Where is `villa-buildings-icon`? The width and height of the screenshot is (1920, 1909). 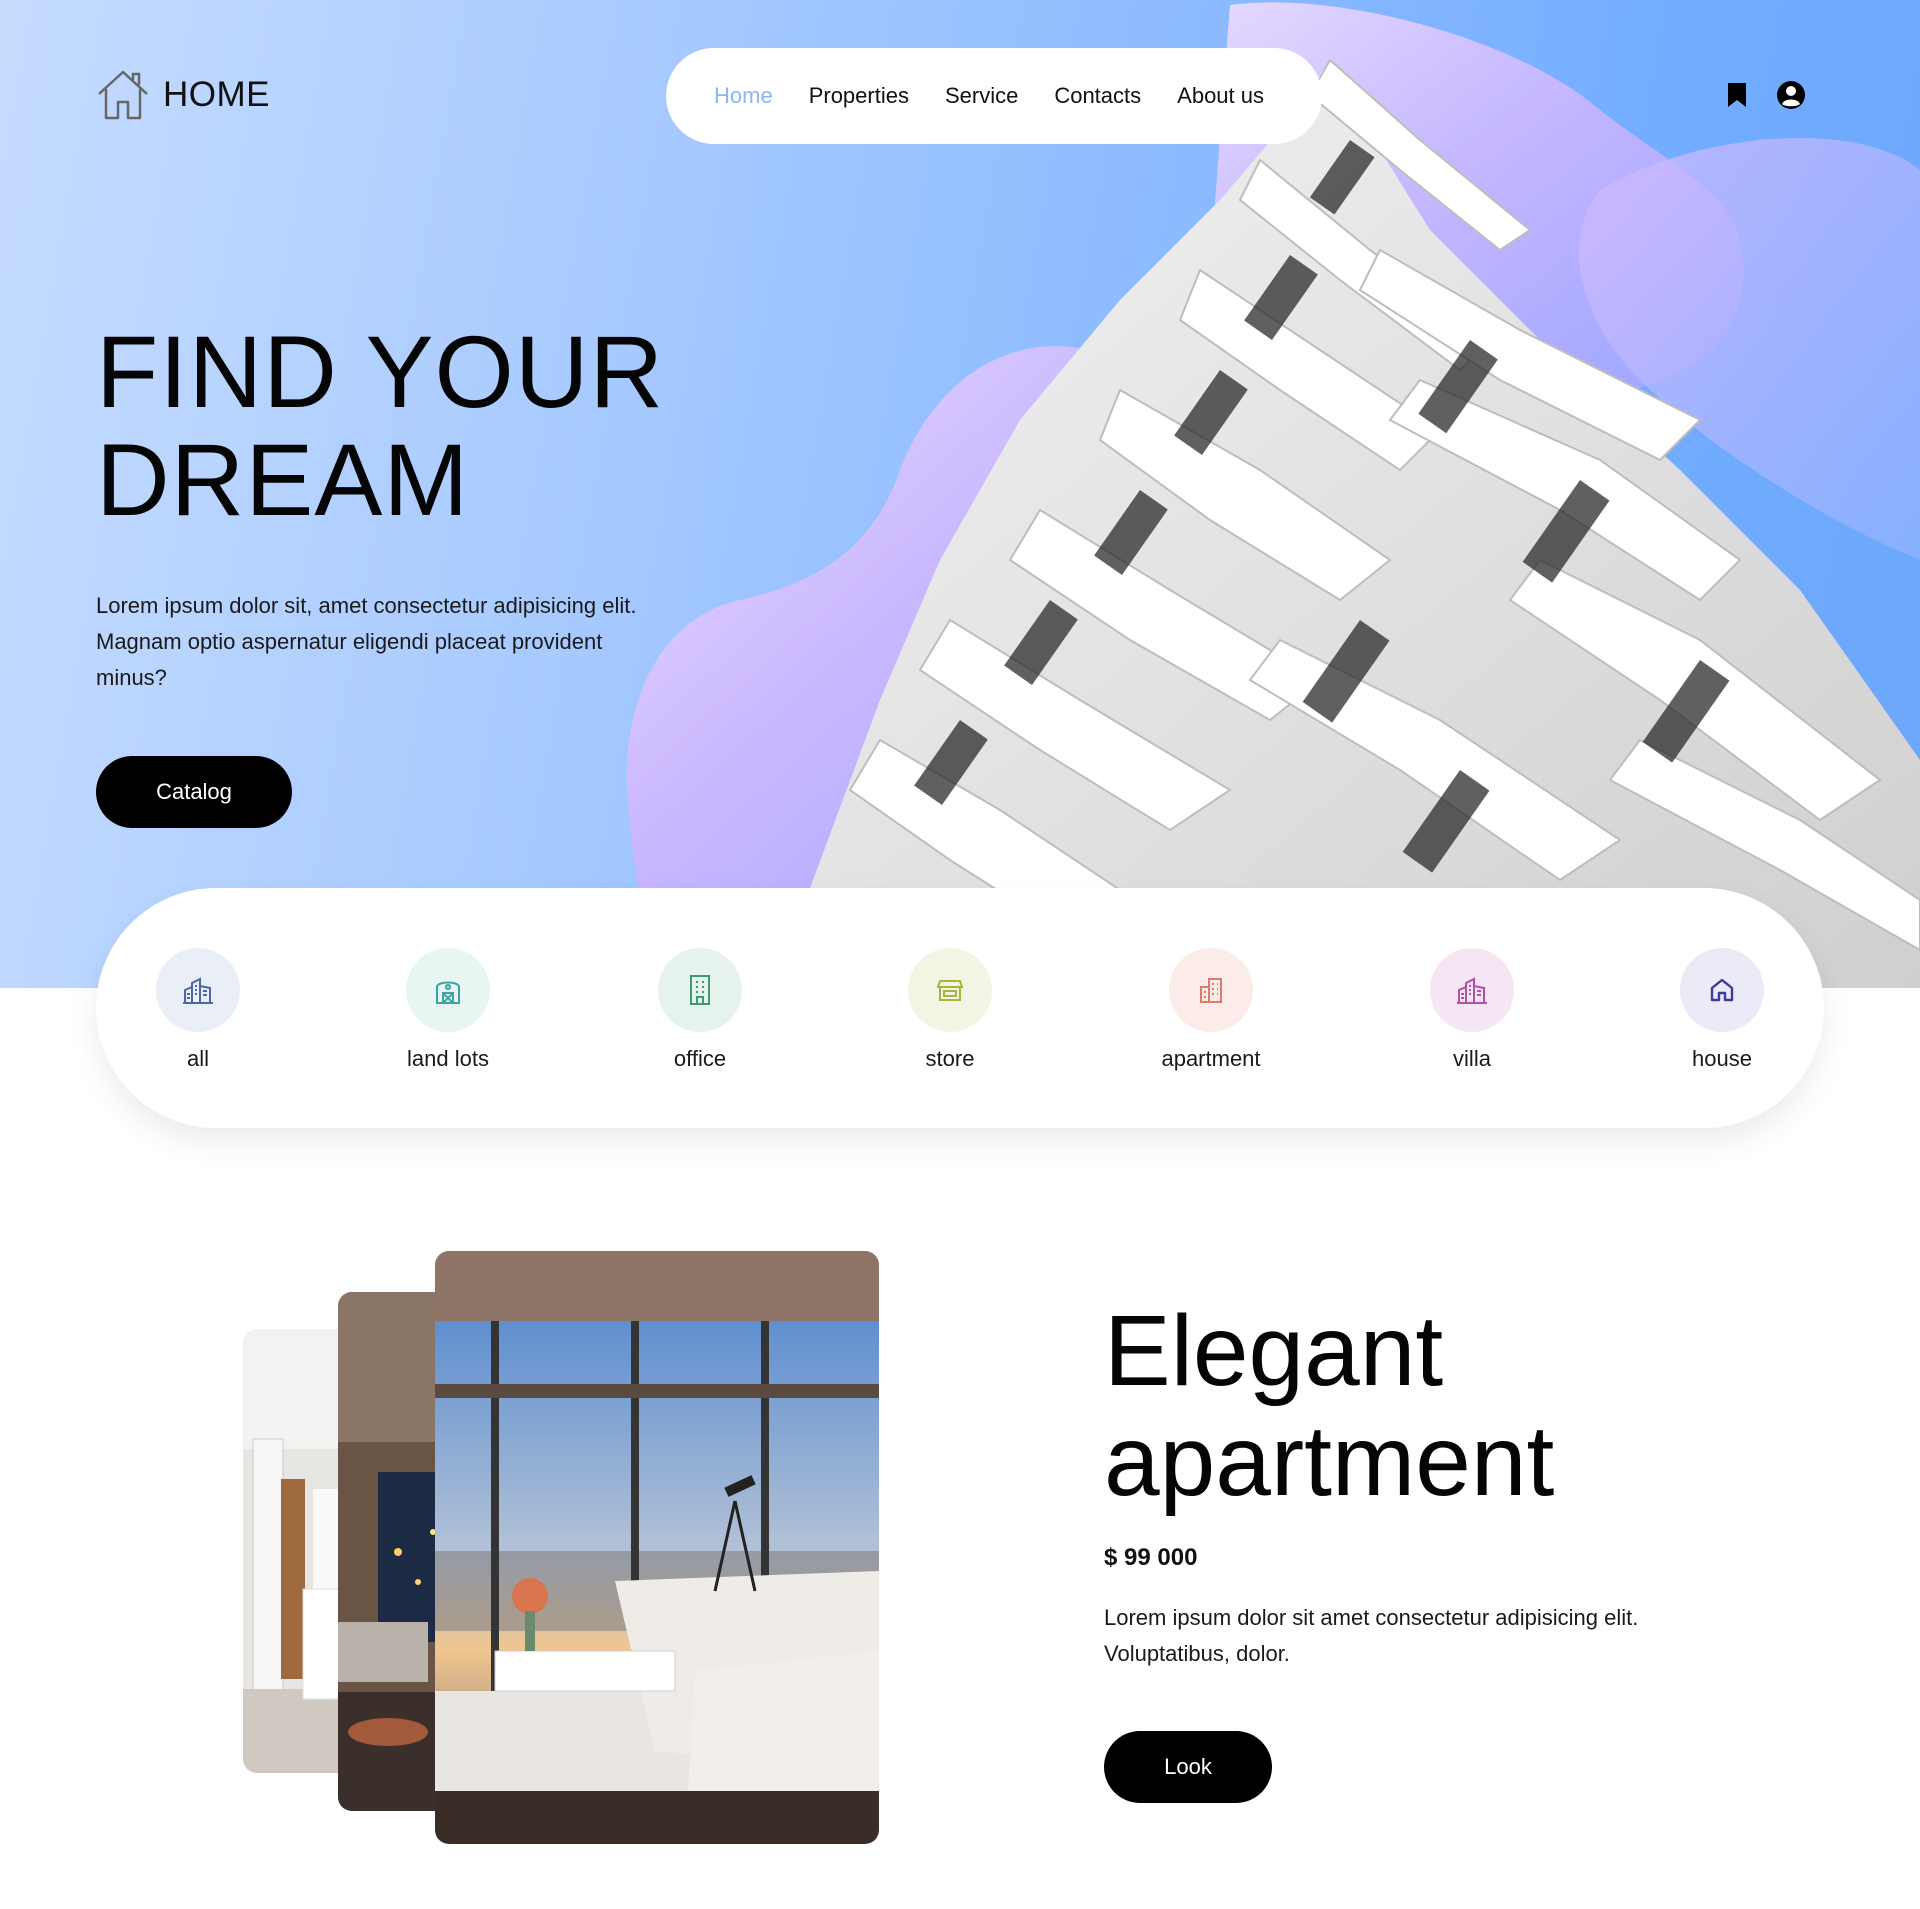
villa-buildings-icon is located at coordinates (1472, 990).